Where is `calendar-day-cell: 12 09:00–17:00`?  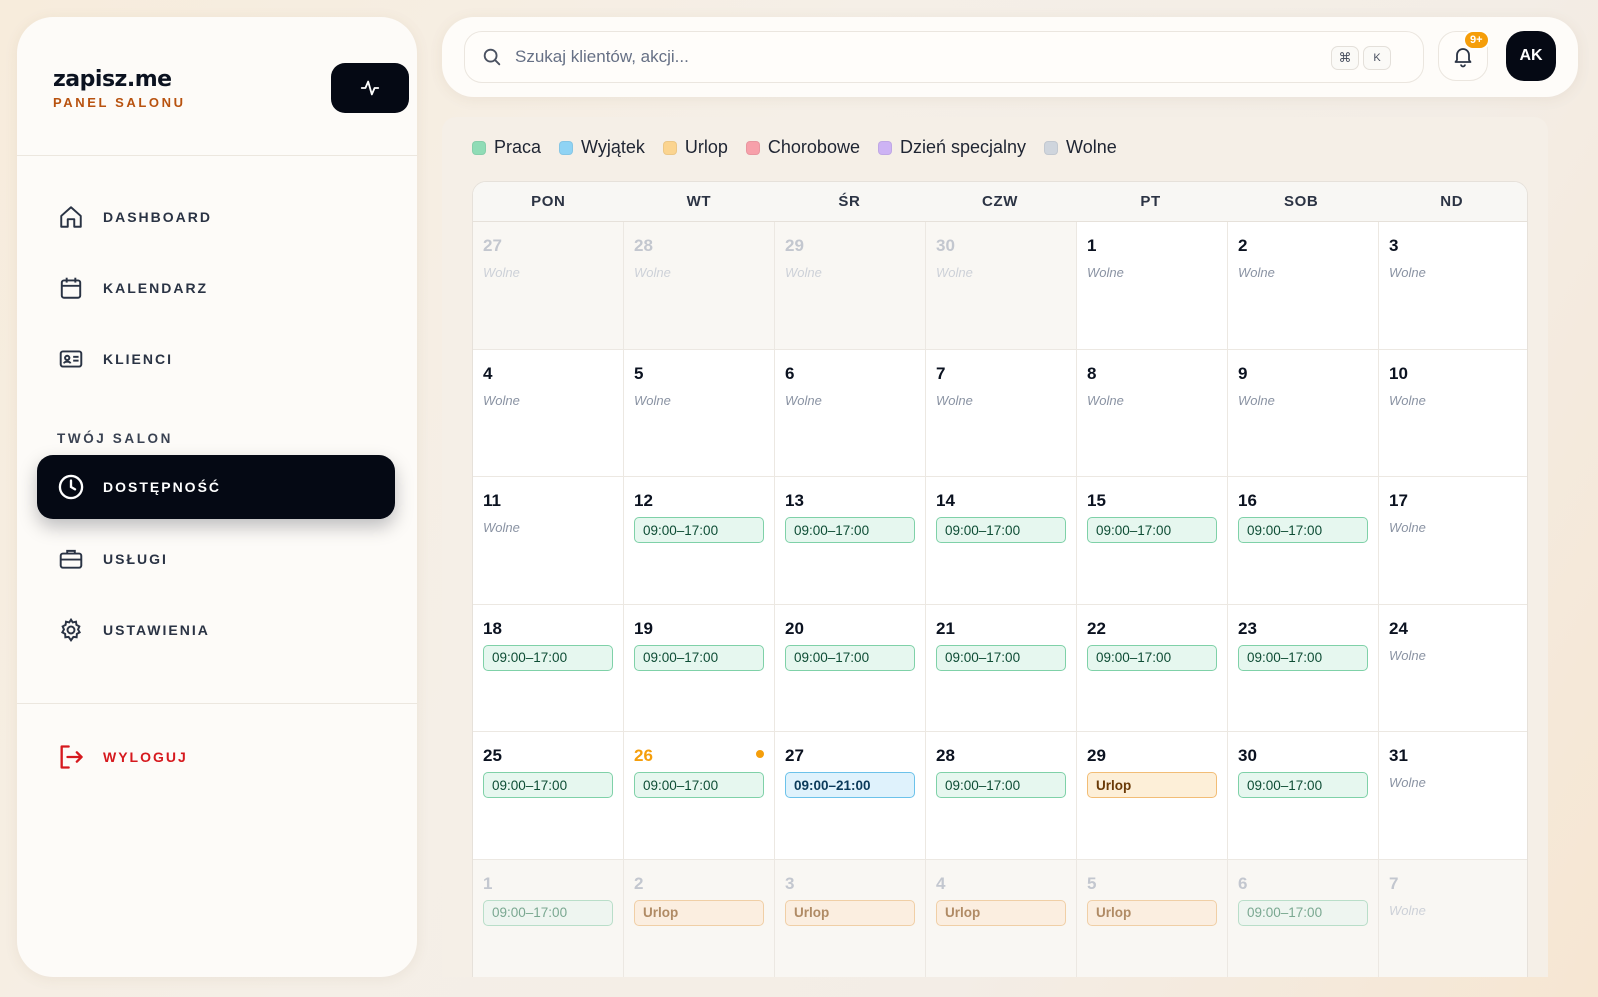 calendar-day-cell: 12 09:00–17:00 is located at coordinates (699, 541).